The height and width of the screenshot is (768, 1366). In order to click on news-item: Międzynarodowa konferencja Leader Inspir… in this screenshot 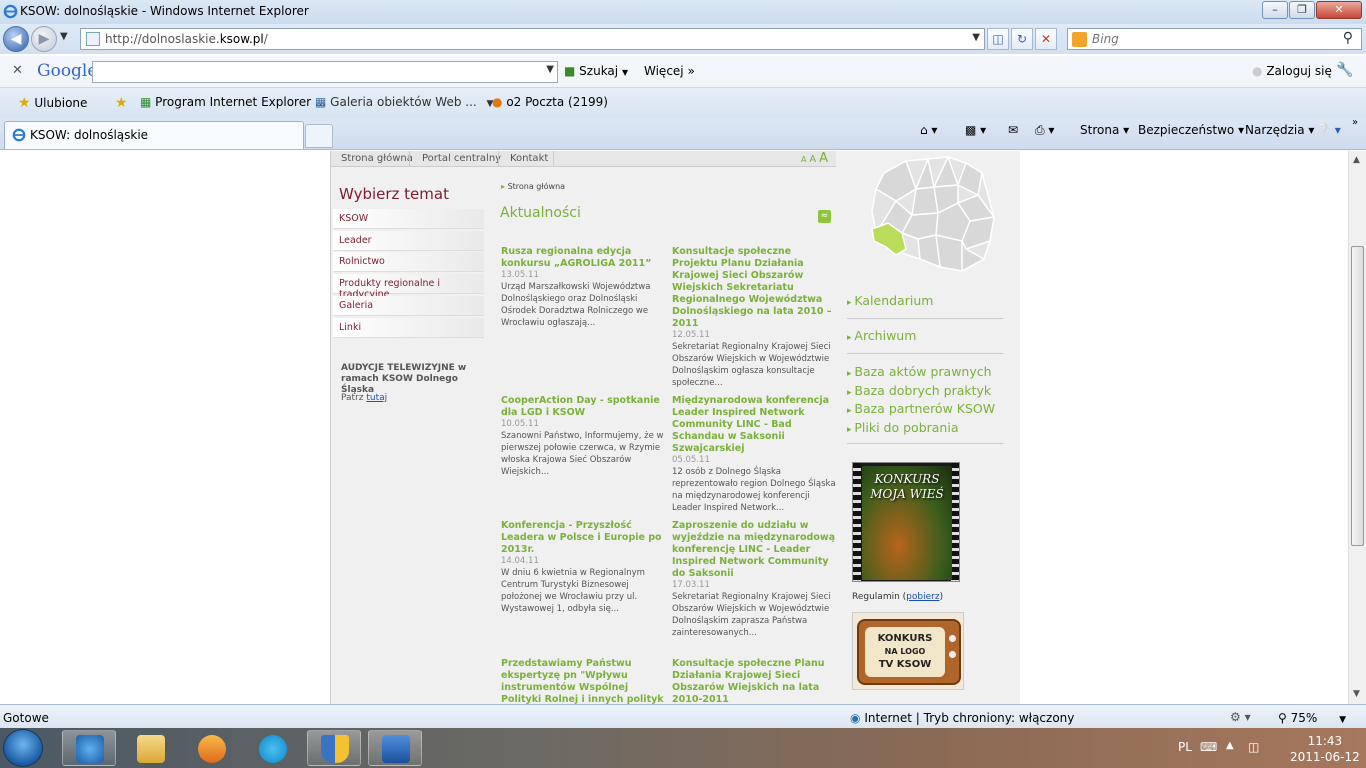, I will do `click(754, 454)`.